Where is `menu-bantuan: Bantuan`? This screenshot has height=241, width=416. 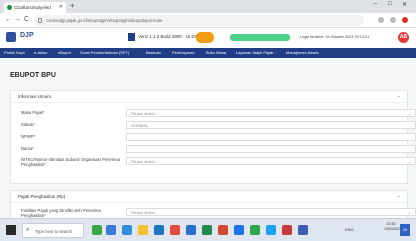 menu-bantuan: Bantuan is located at coordinates (153, 53).